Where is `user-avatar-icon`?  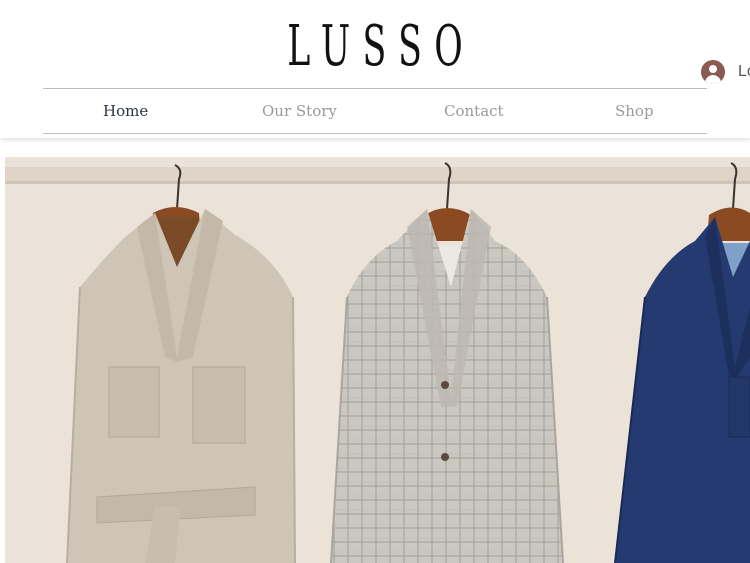 user-avatar-icon is located at coordinates (713, 72).